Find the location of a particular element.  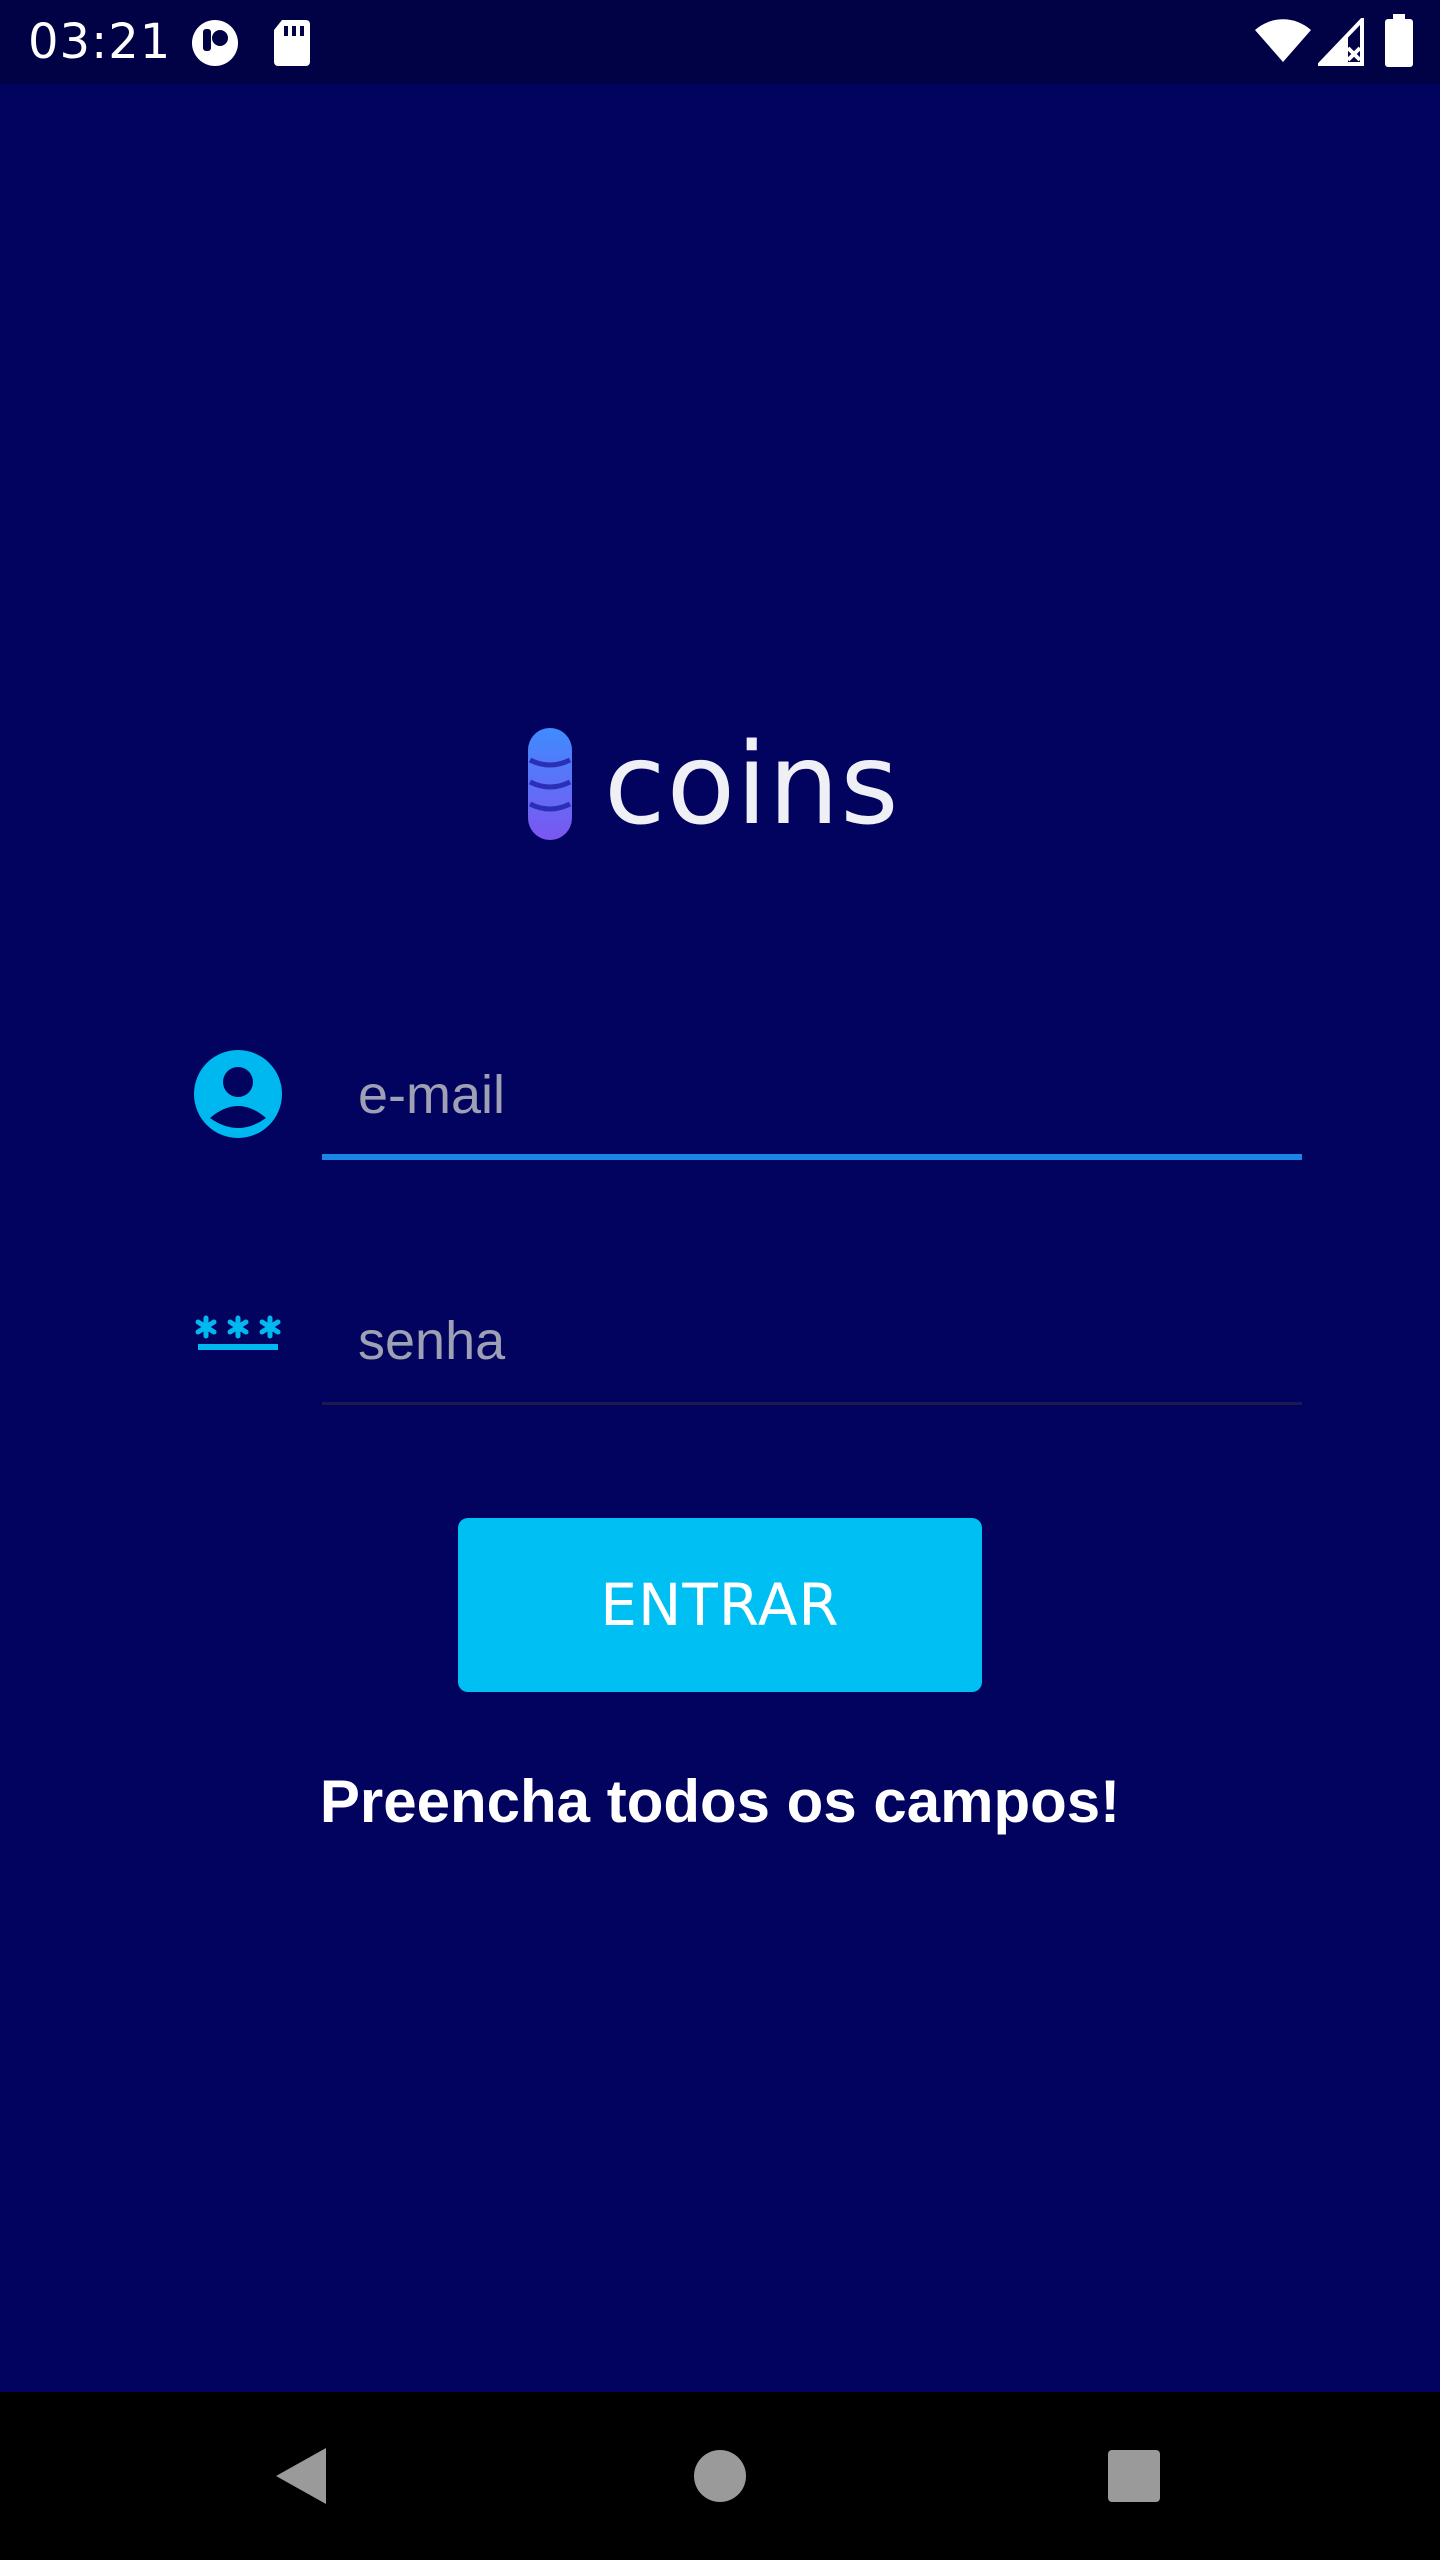

status-bar: 03:21 is located at coordinates (720, 42).